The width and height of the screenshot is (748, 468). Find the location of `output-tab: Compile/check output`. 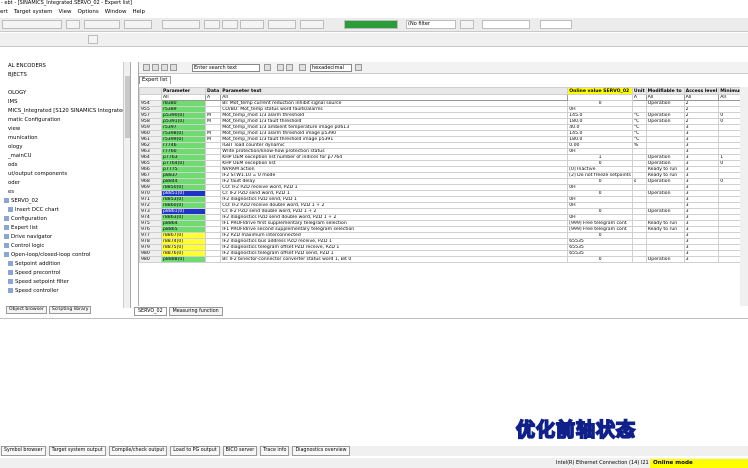

output-tab: Compile/check output is located at coordinates (138, 451).